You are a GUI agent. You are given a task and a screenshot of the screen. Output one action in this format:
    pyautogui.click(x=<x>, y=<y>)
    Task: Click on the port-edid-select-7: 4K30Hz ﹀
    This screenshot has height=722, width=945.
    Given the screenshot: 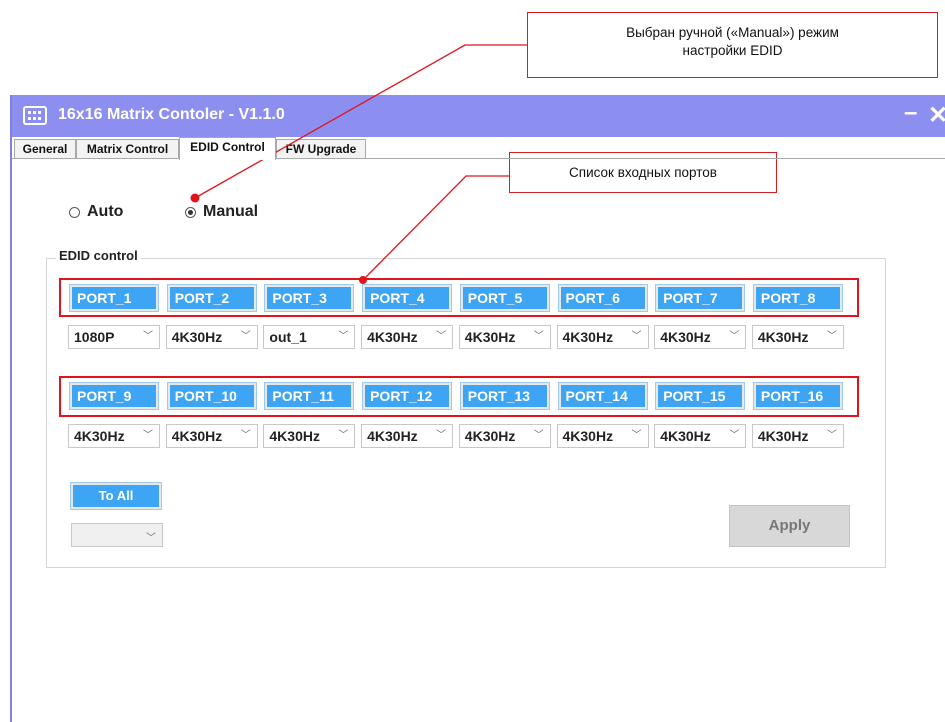 What is the action you would take?
    pyautogui.click(x=700, y=337)
    